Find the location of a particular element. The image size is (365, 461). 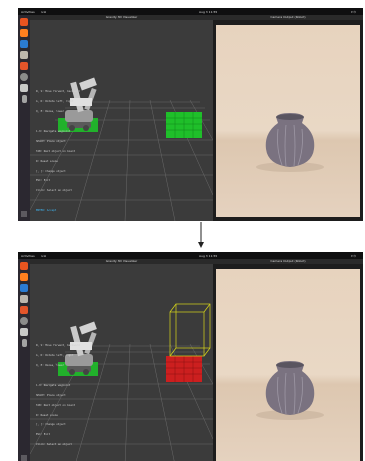

down-arrow-icon is located at coordinates (201, 235).